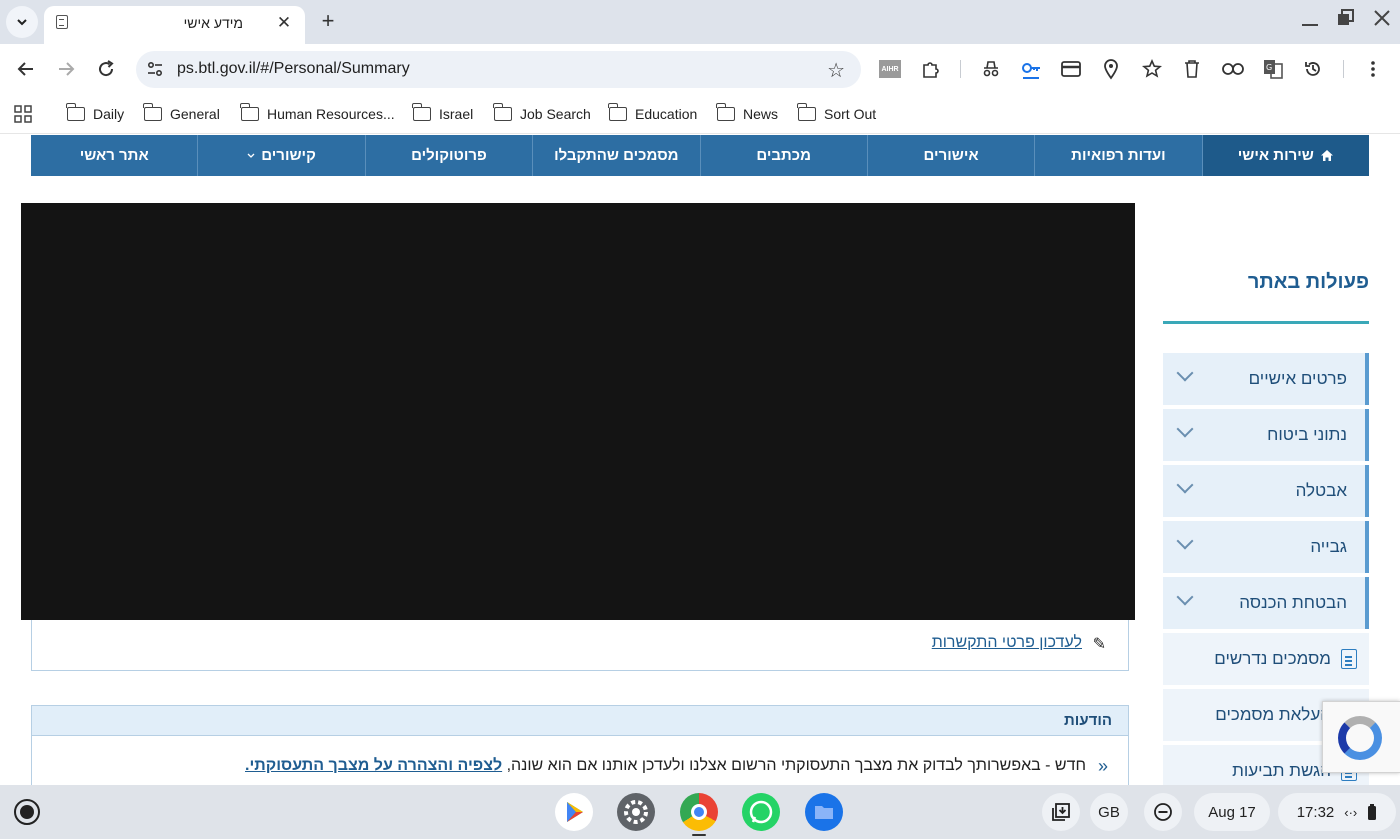 The height and width of the screenshot is (839, 1400). I want to click on launcher-icon, so click(27, 812).